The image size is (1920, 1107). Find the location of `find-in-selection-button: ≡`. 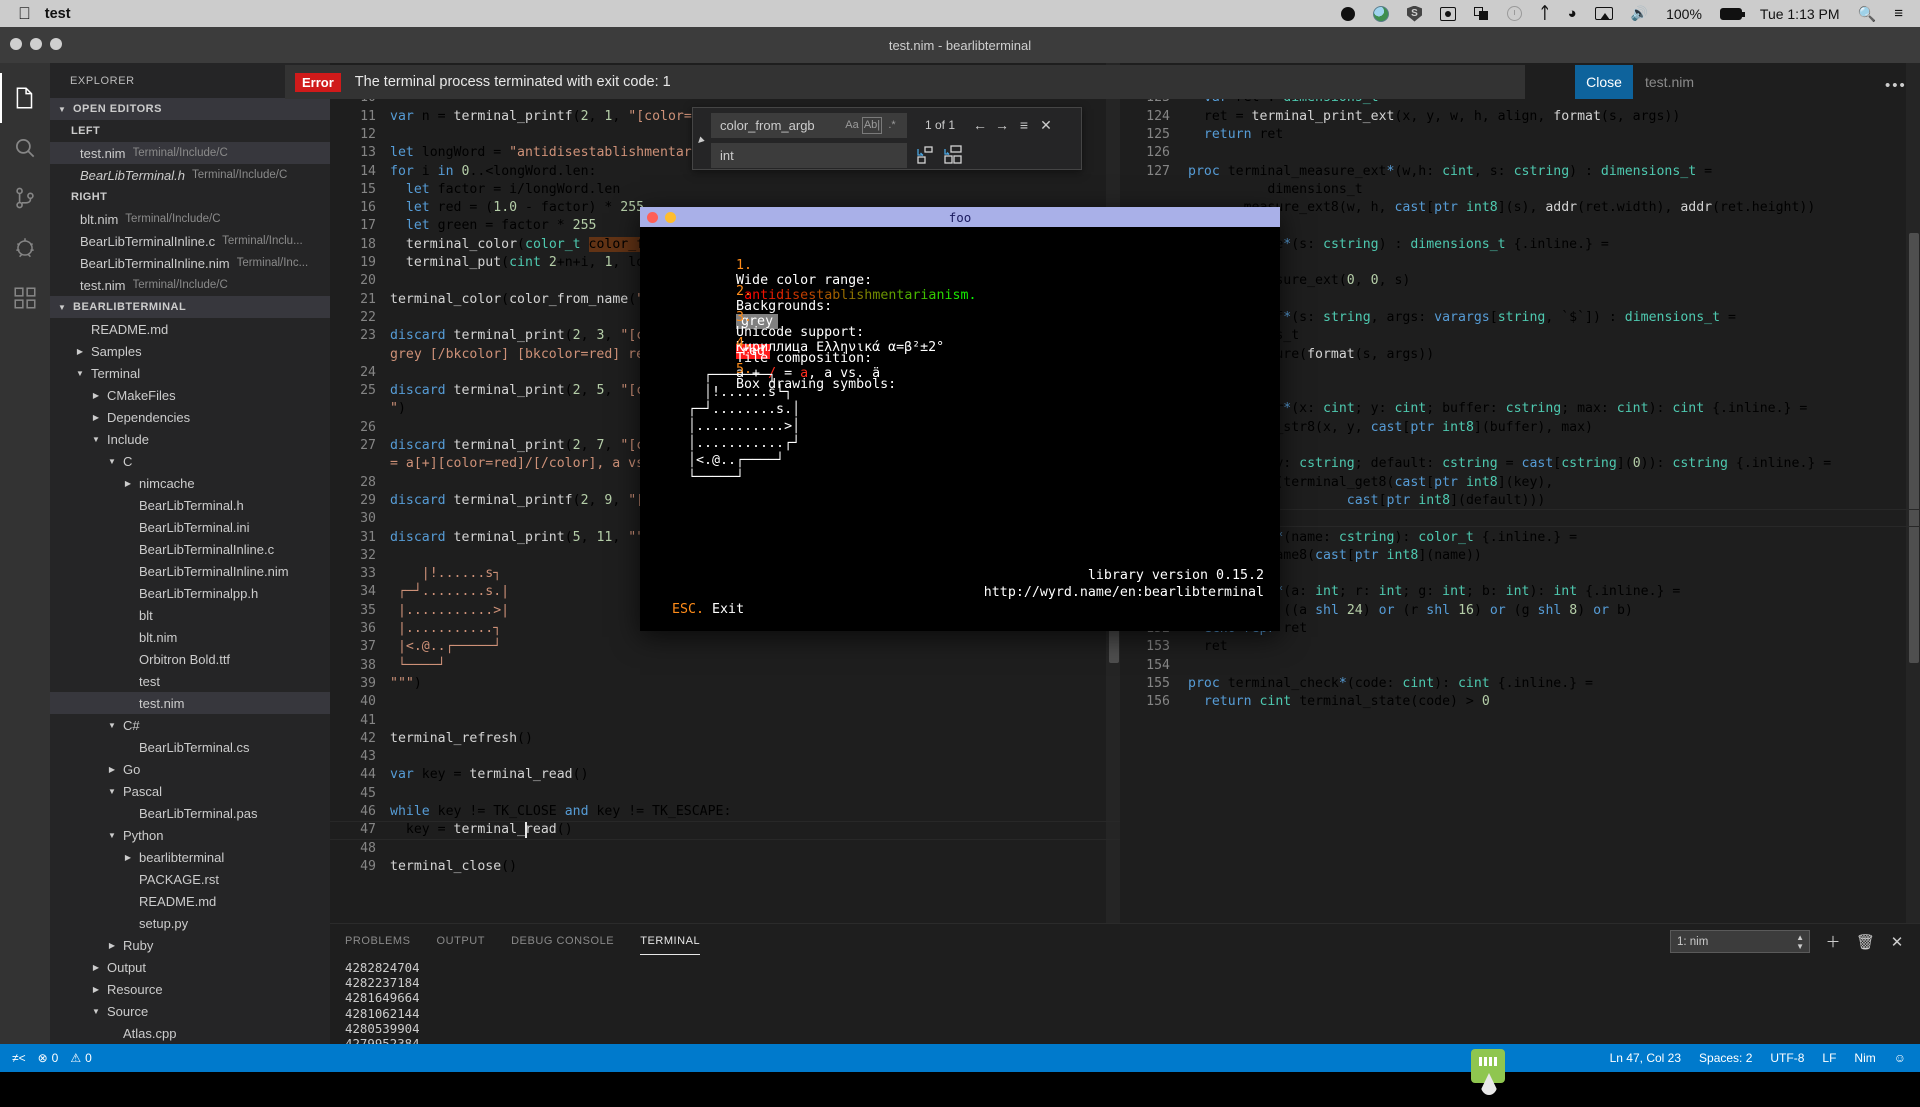

find-in-selection-button: ≡ is located at coordinates (1024, 125).